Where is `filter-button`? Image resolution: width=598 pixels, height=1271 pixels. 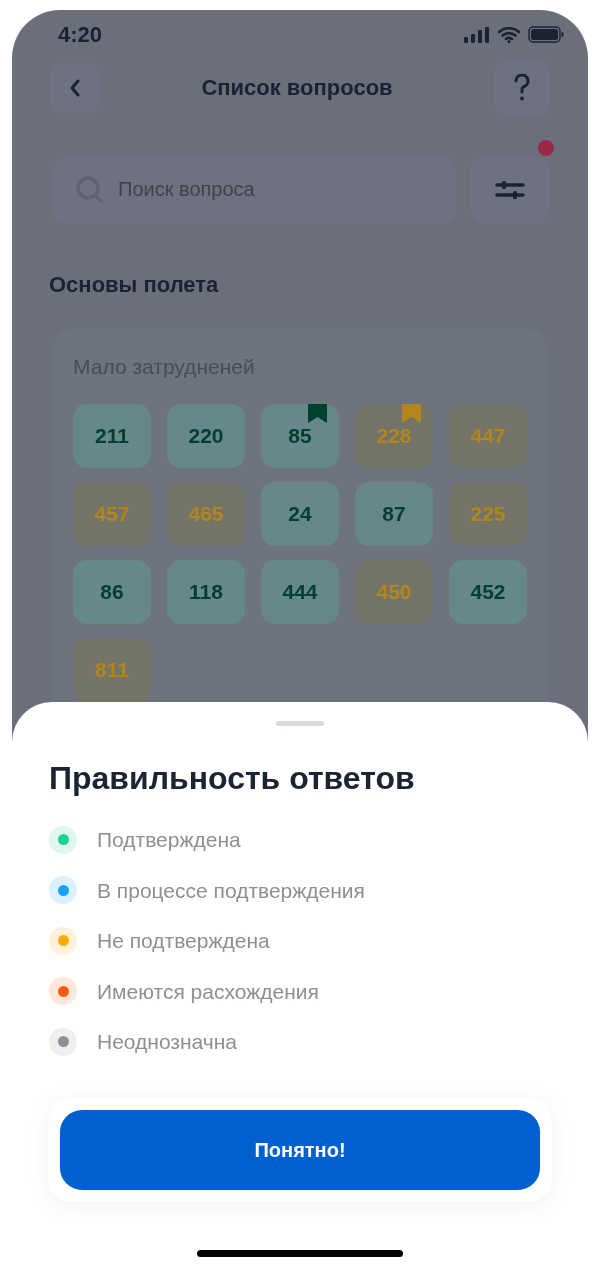
filter-button is located at coordinates (510, 189).